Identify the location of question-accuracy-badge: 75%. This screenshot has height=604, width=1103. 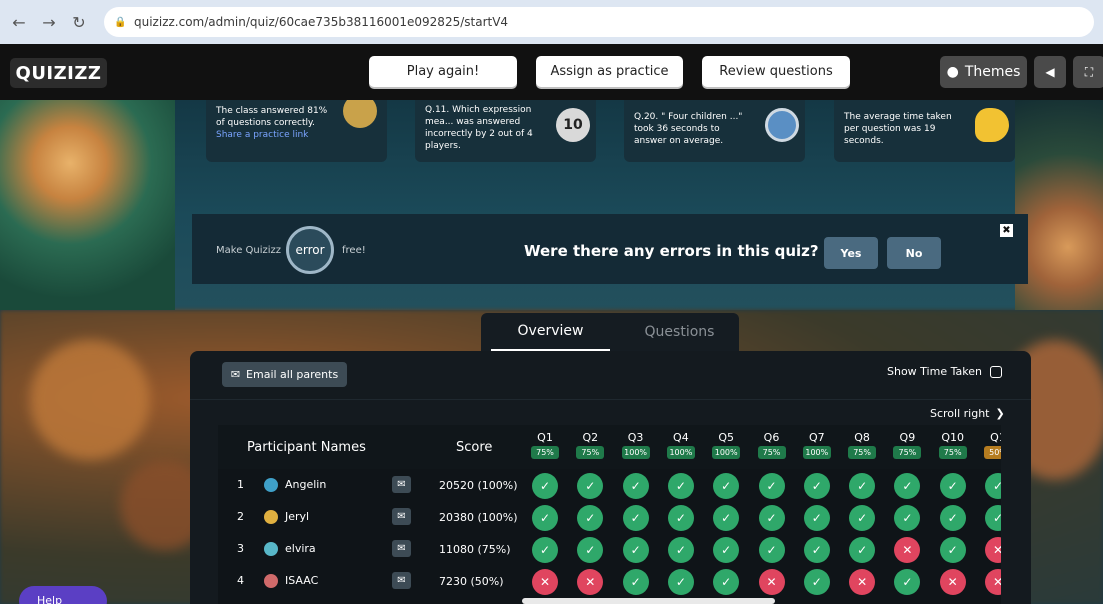
(952, 452).